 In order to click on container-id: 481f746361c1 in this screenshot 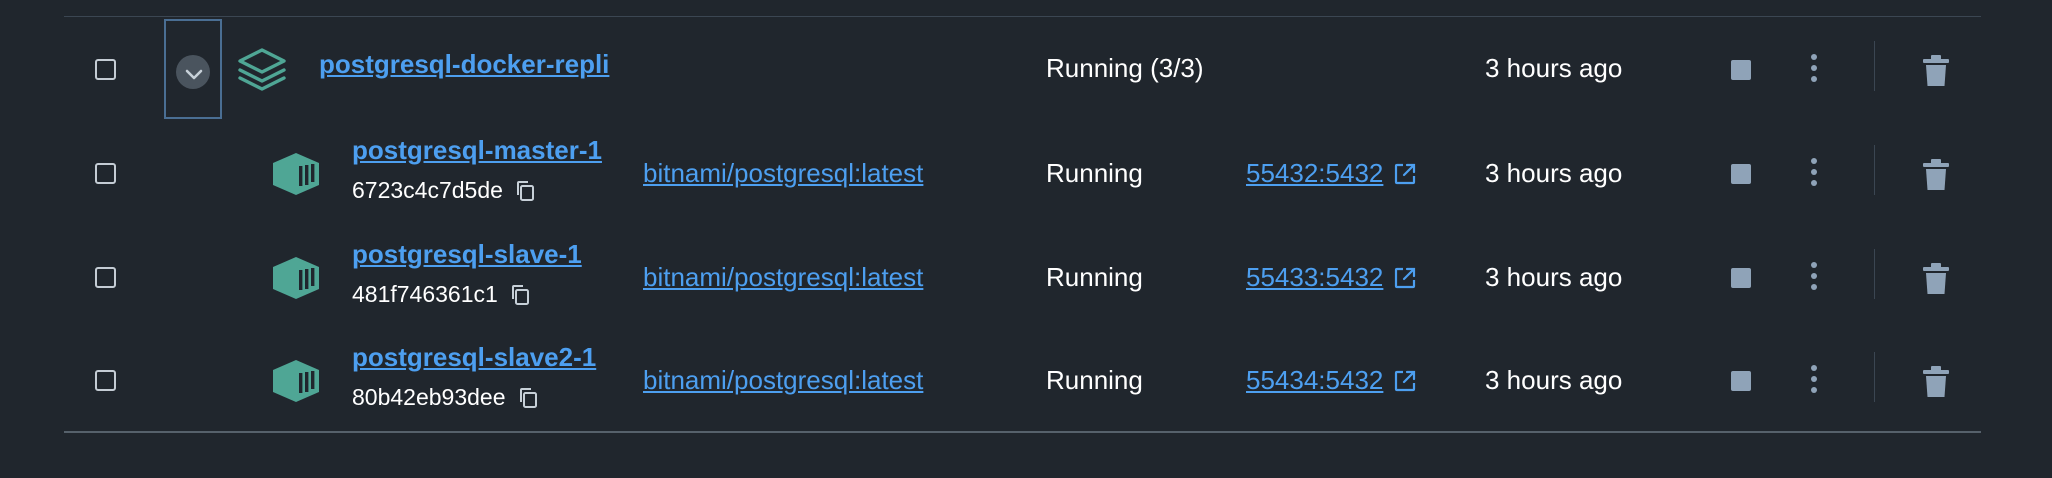, I will do `click(441, 294)`.